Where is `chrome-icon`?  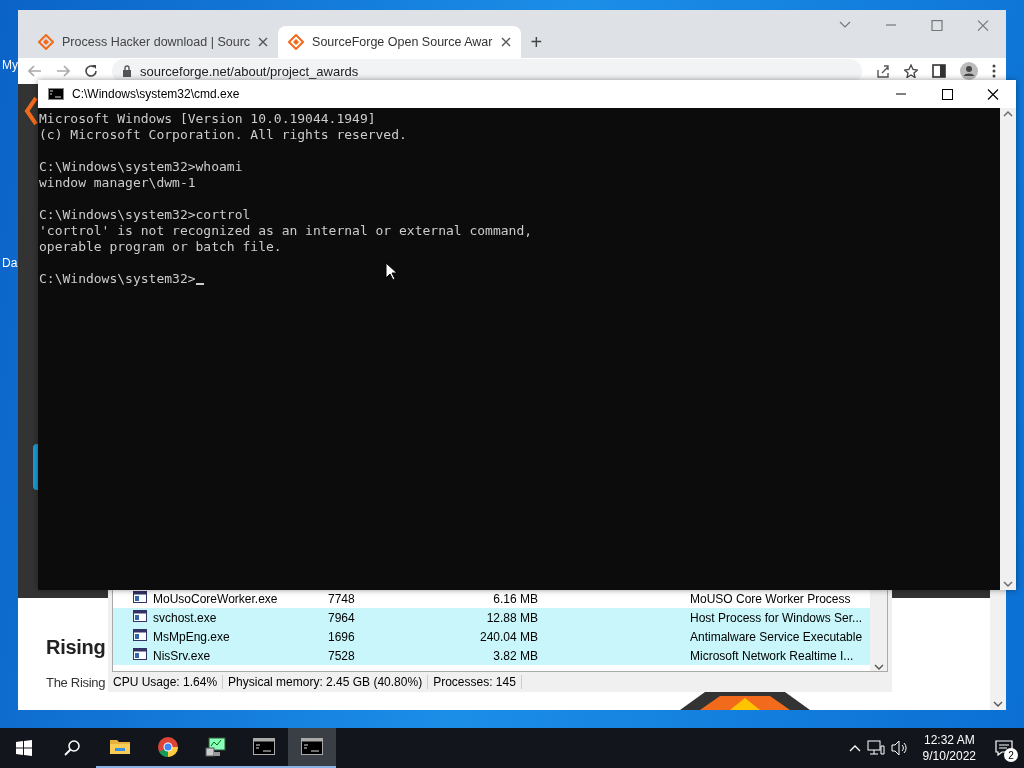 chrome-icon is located at coordinates (168, 747).